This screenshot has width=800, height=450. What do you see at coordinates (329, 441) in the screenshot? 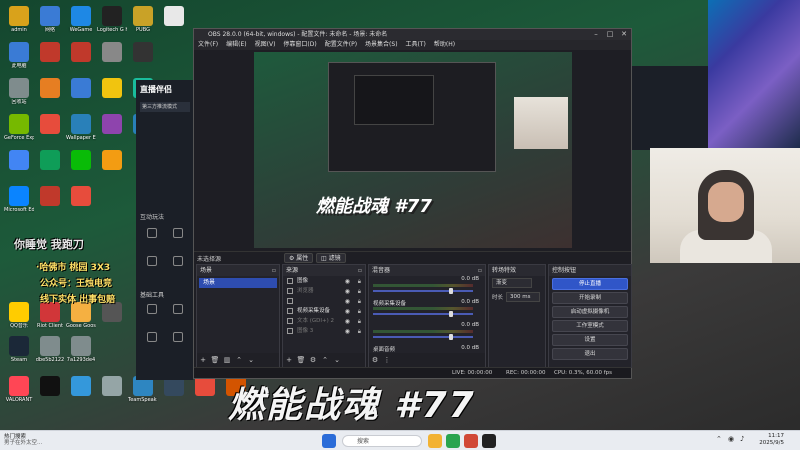
I see `windows-start-icon` at bounding box center [329, 441].